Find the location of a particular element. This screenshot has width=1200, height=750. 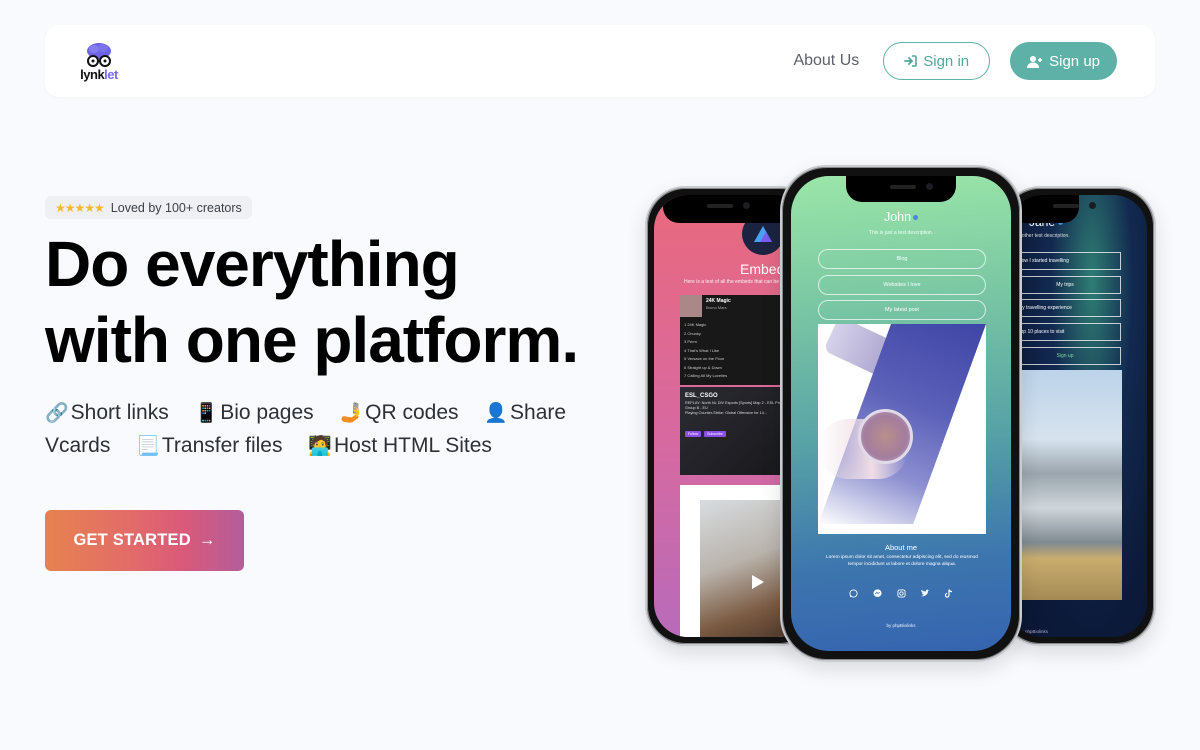

twitter-icon is located at coordinates (925, 593).